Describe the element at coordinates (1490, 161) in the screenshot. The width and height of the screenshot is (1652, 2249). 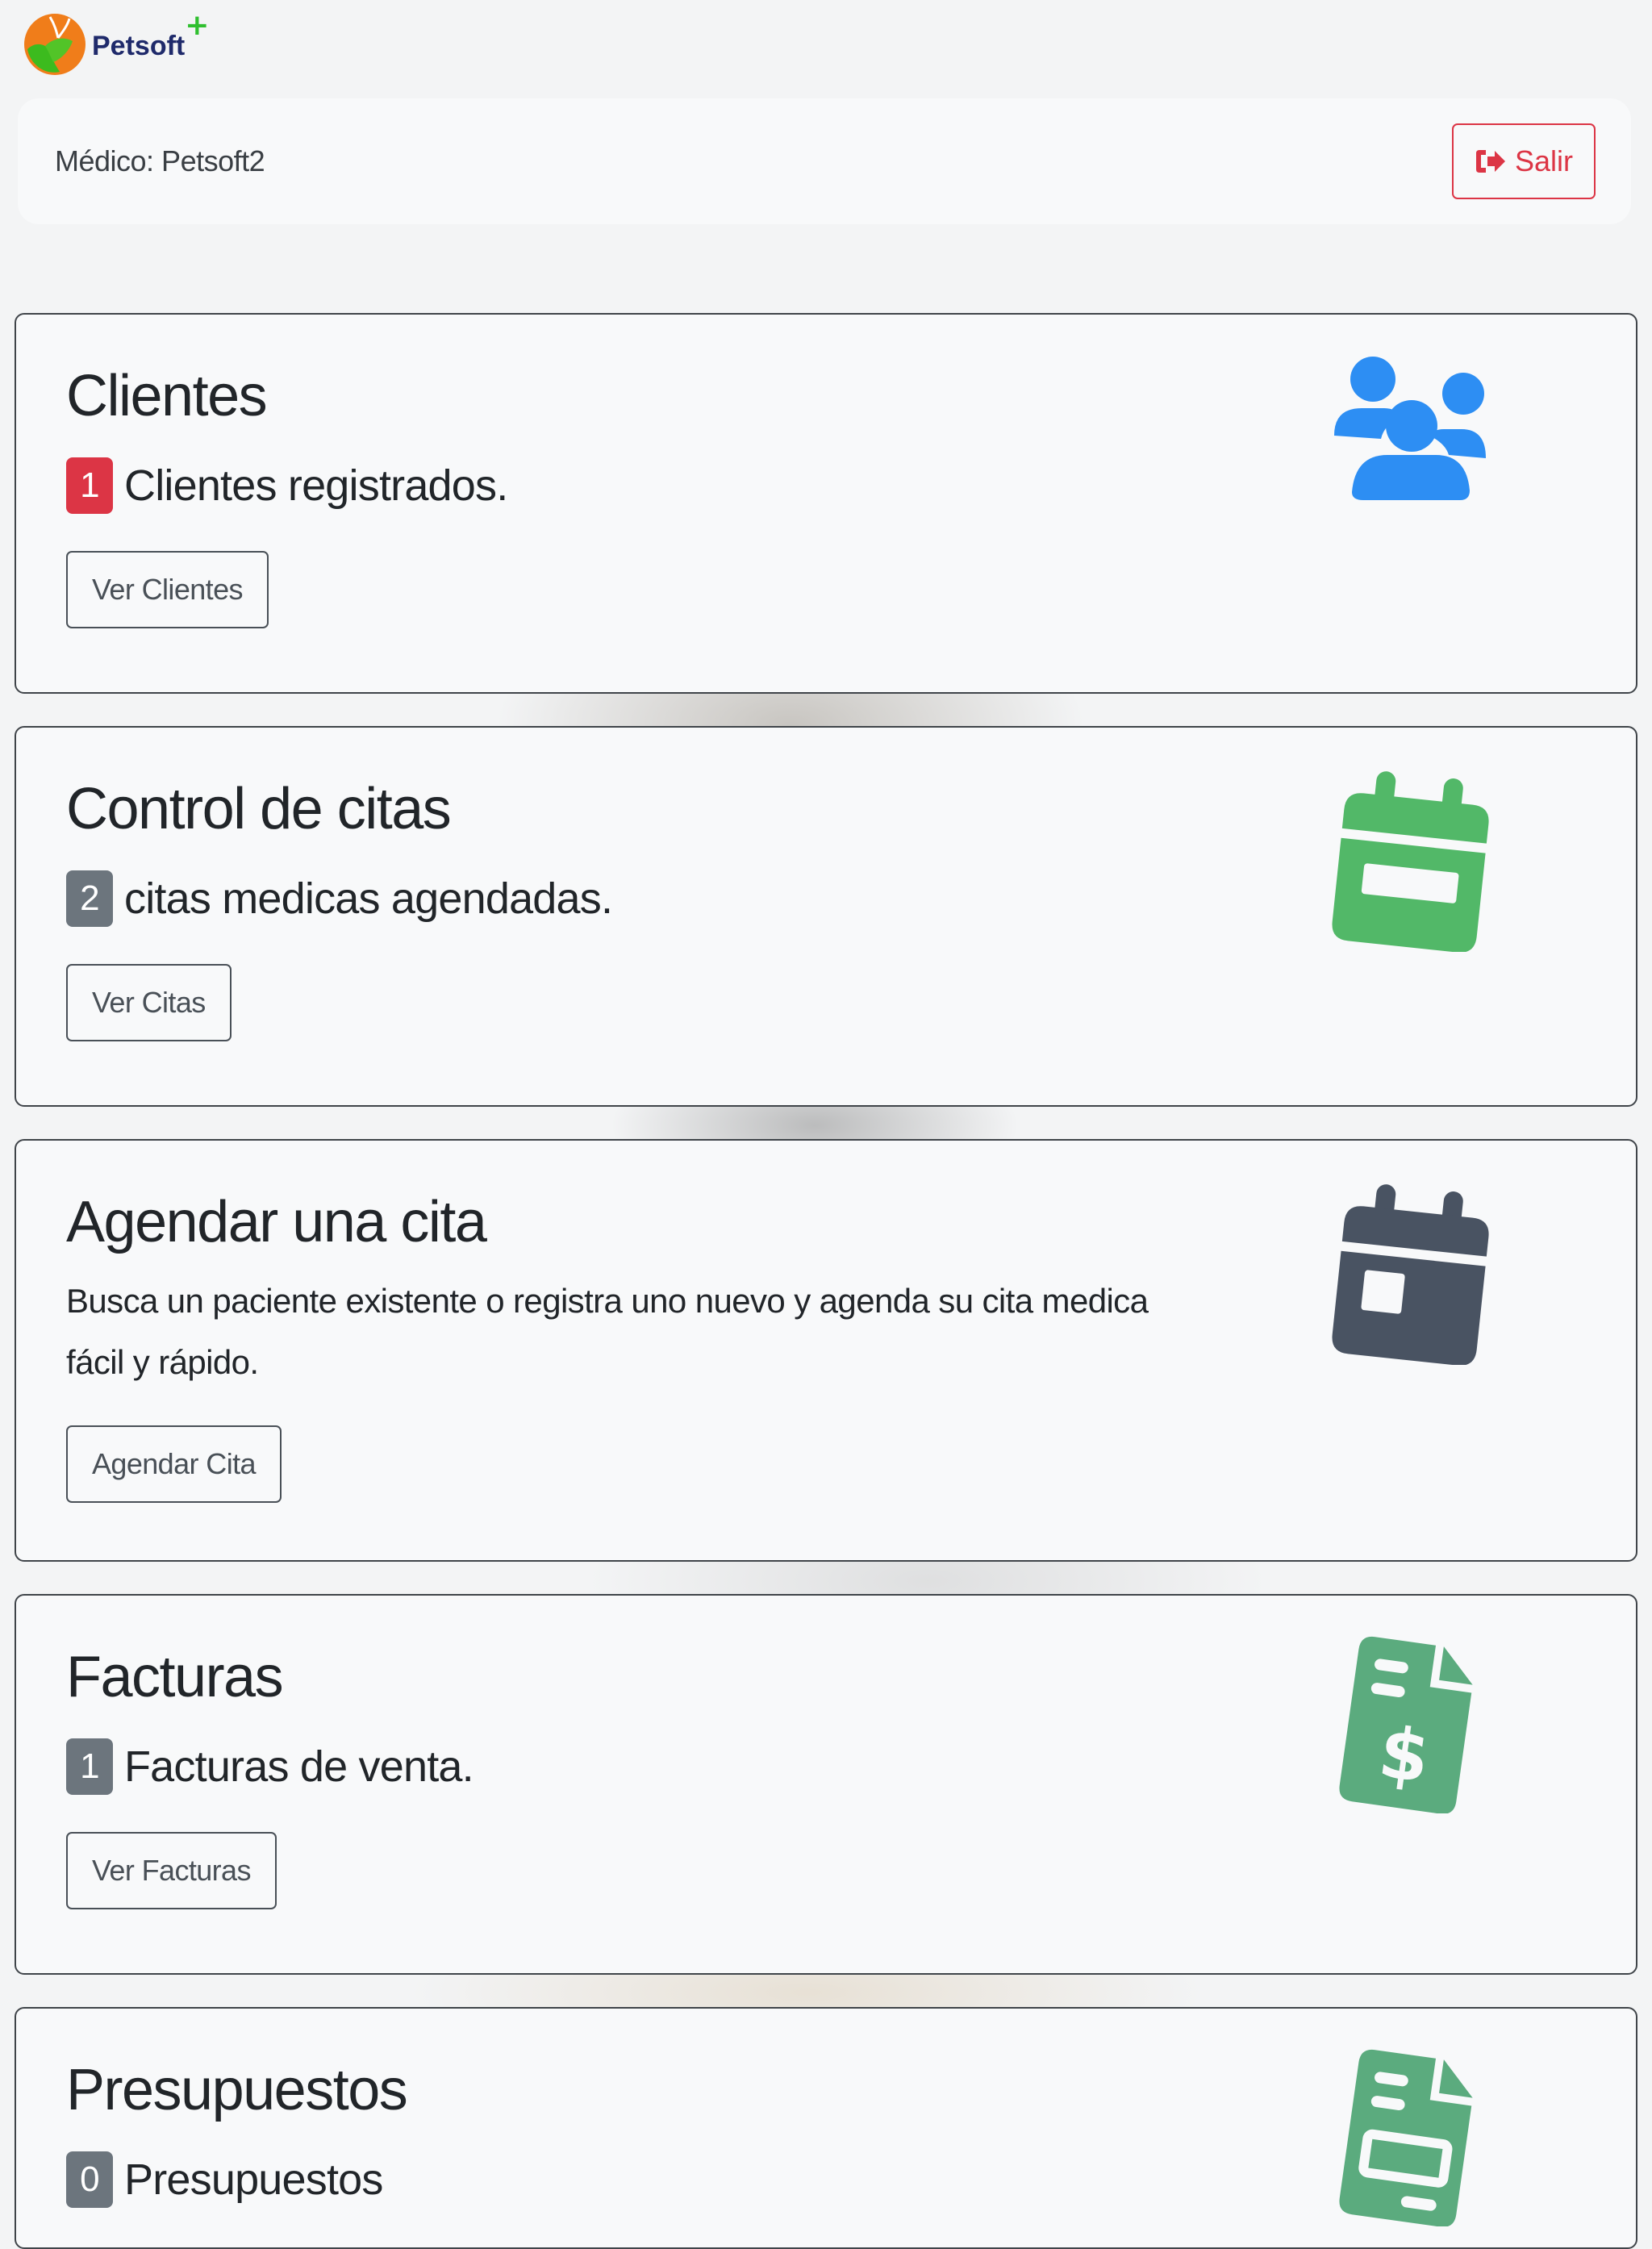
I see `sign-out-icon` at that location.